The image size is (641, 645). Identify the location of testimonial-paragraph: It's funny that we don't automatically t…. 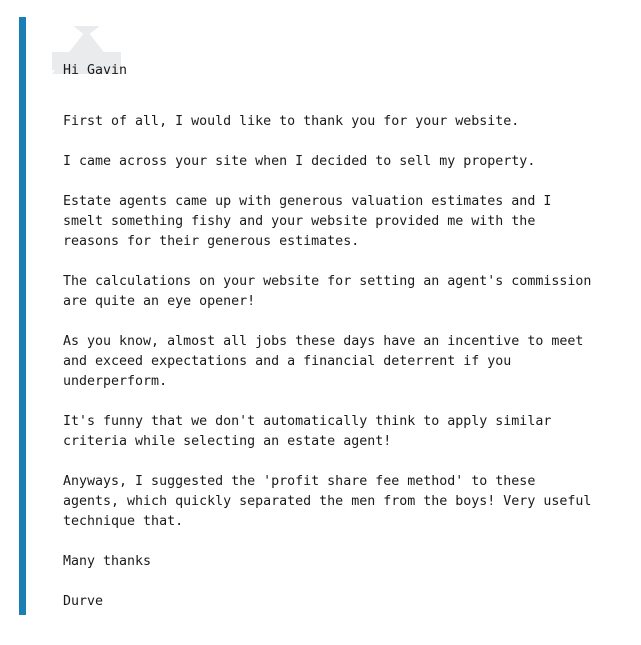
(307, 431).